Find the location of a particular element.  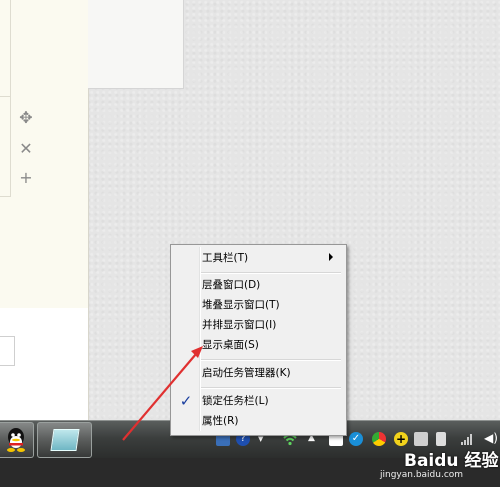

check-icon: ✓ is located at coordinates (356, 439).